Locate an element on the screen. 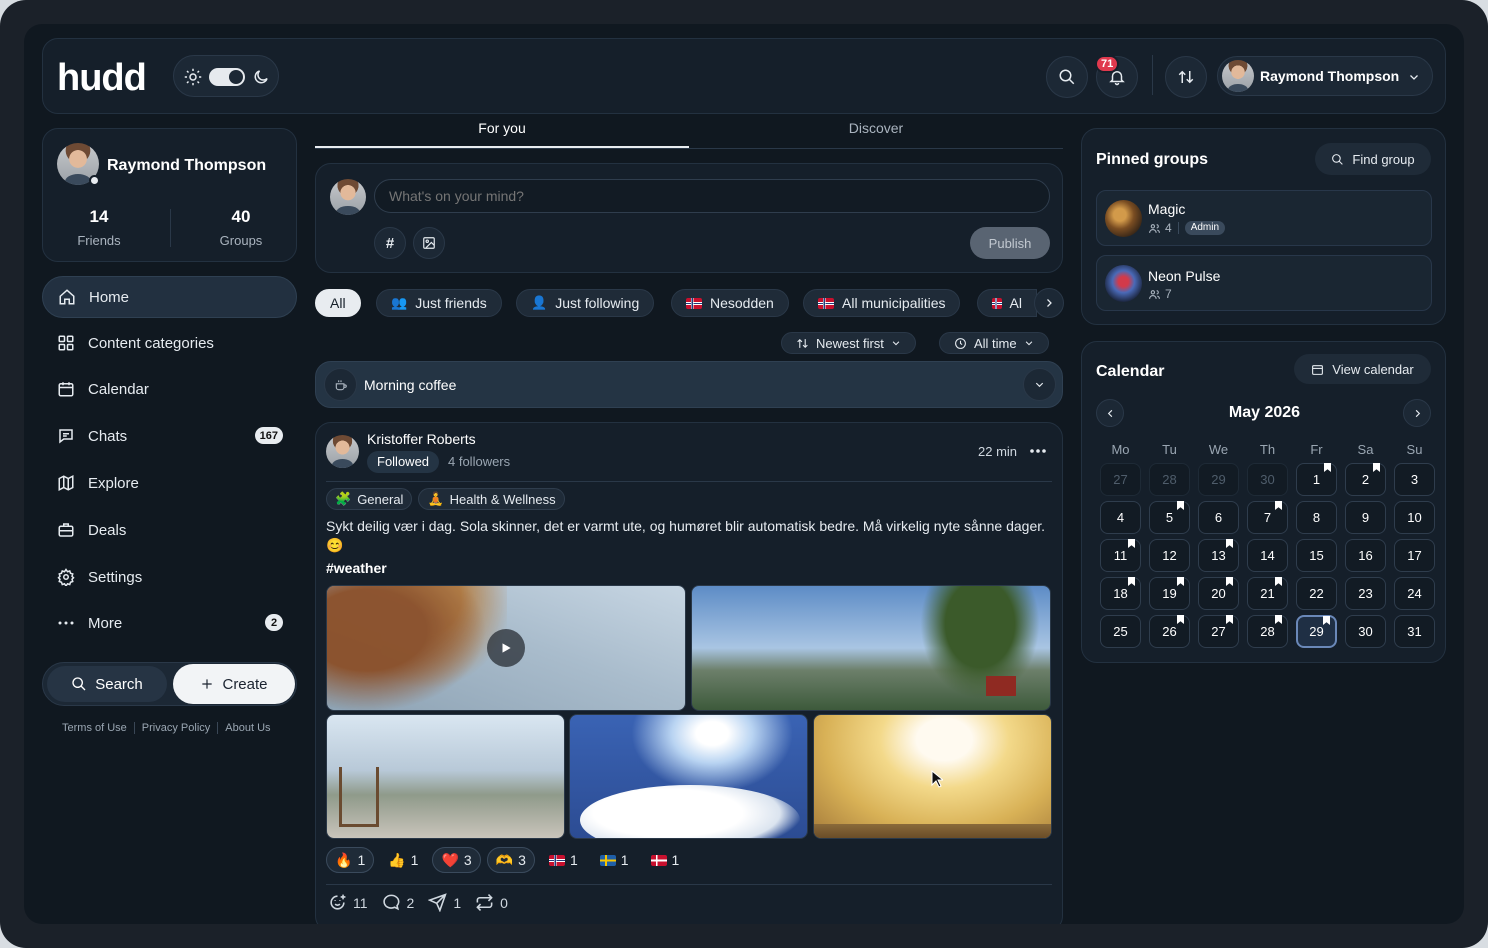 Image resolution: width=1488 pixels, height=948 pixels. nav-content-categories: Content categories is located at coordinates (169, 343).